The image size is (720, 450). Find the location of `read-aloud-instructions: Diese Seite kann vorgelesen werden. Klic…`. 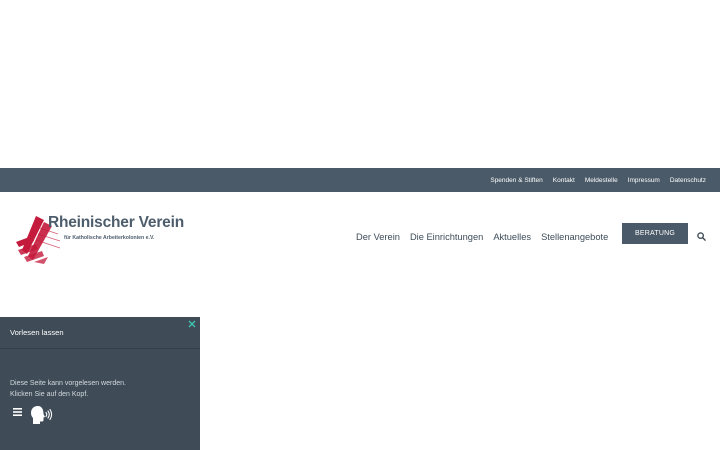

read-aloud-instructions: Diese Seite kann vorgelesen werden. Klic… is located at coordinates (68, 389).